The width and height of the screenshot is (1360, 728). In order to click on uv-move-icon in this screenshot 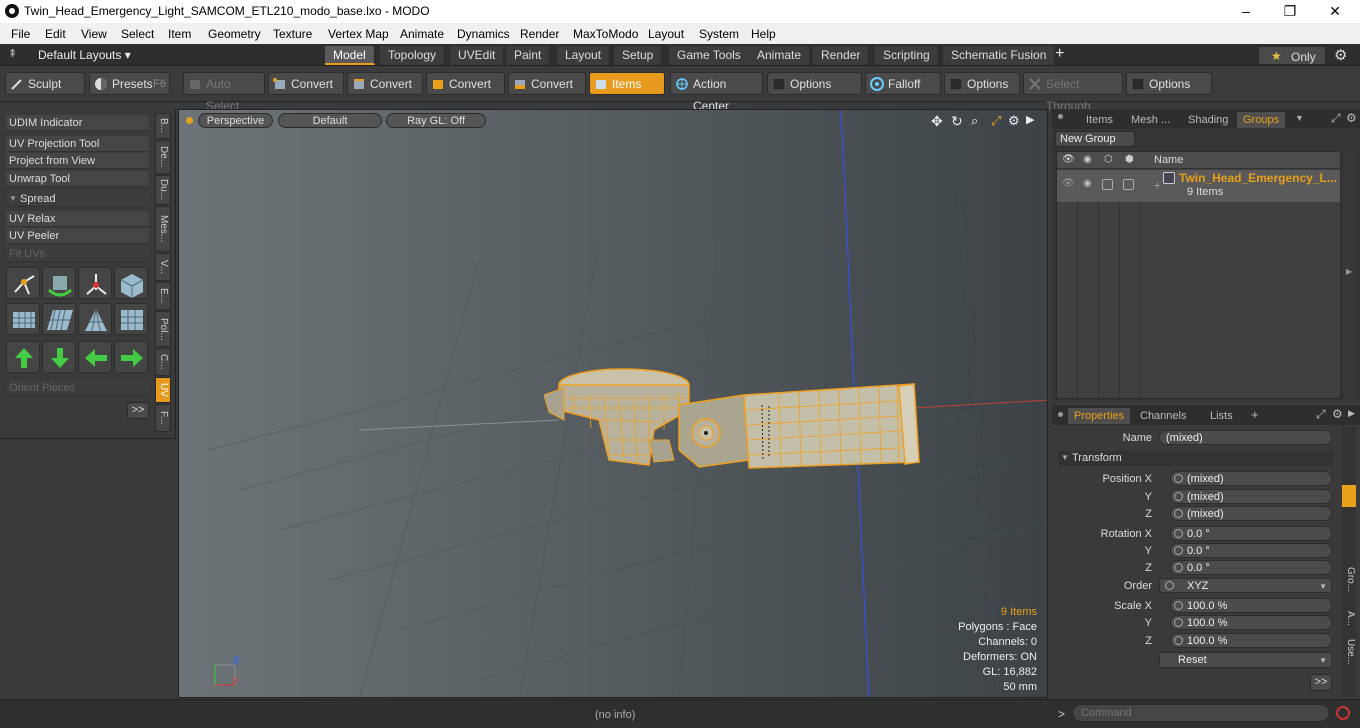, I will do `click(95, 283)`.